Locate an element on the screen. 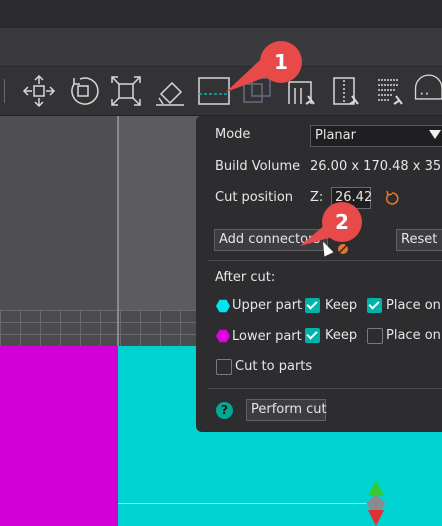 This screenshot has width=442, height=526. perform-cut-button: Perform cut is located at coordinates (286, 410).